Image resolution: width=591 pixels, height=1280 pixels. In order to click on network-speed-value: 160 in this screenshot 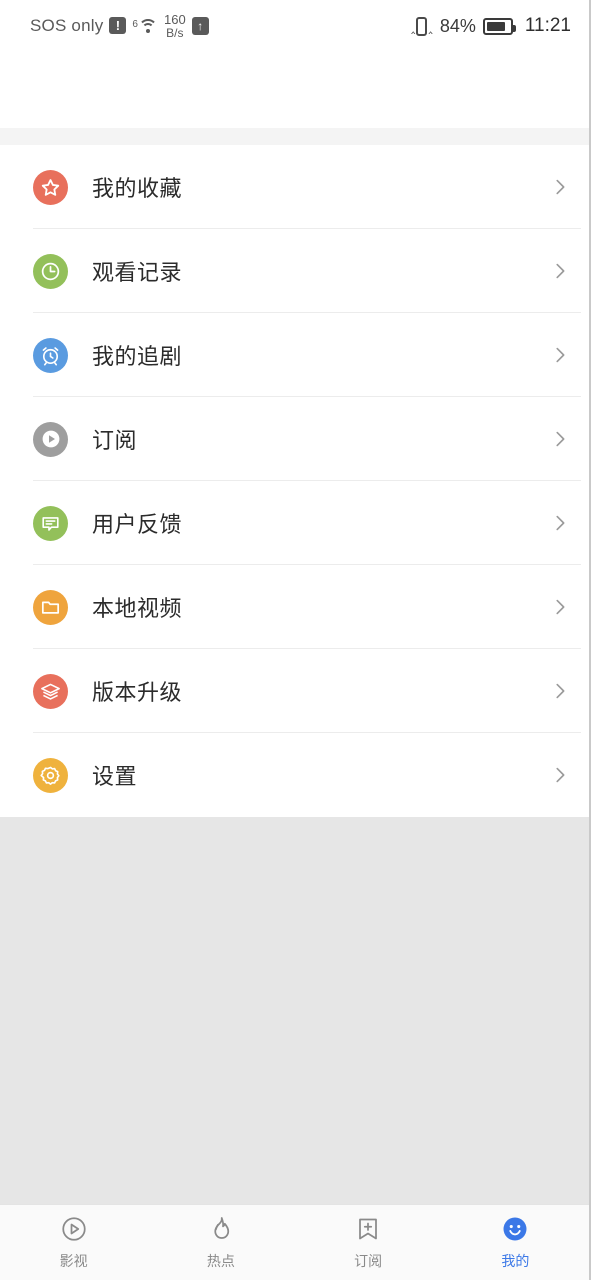, I will do `click(174, 19)`.